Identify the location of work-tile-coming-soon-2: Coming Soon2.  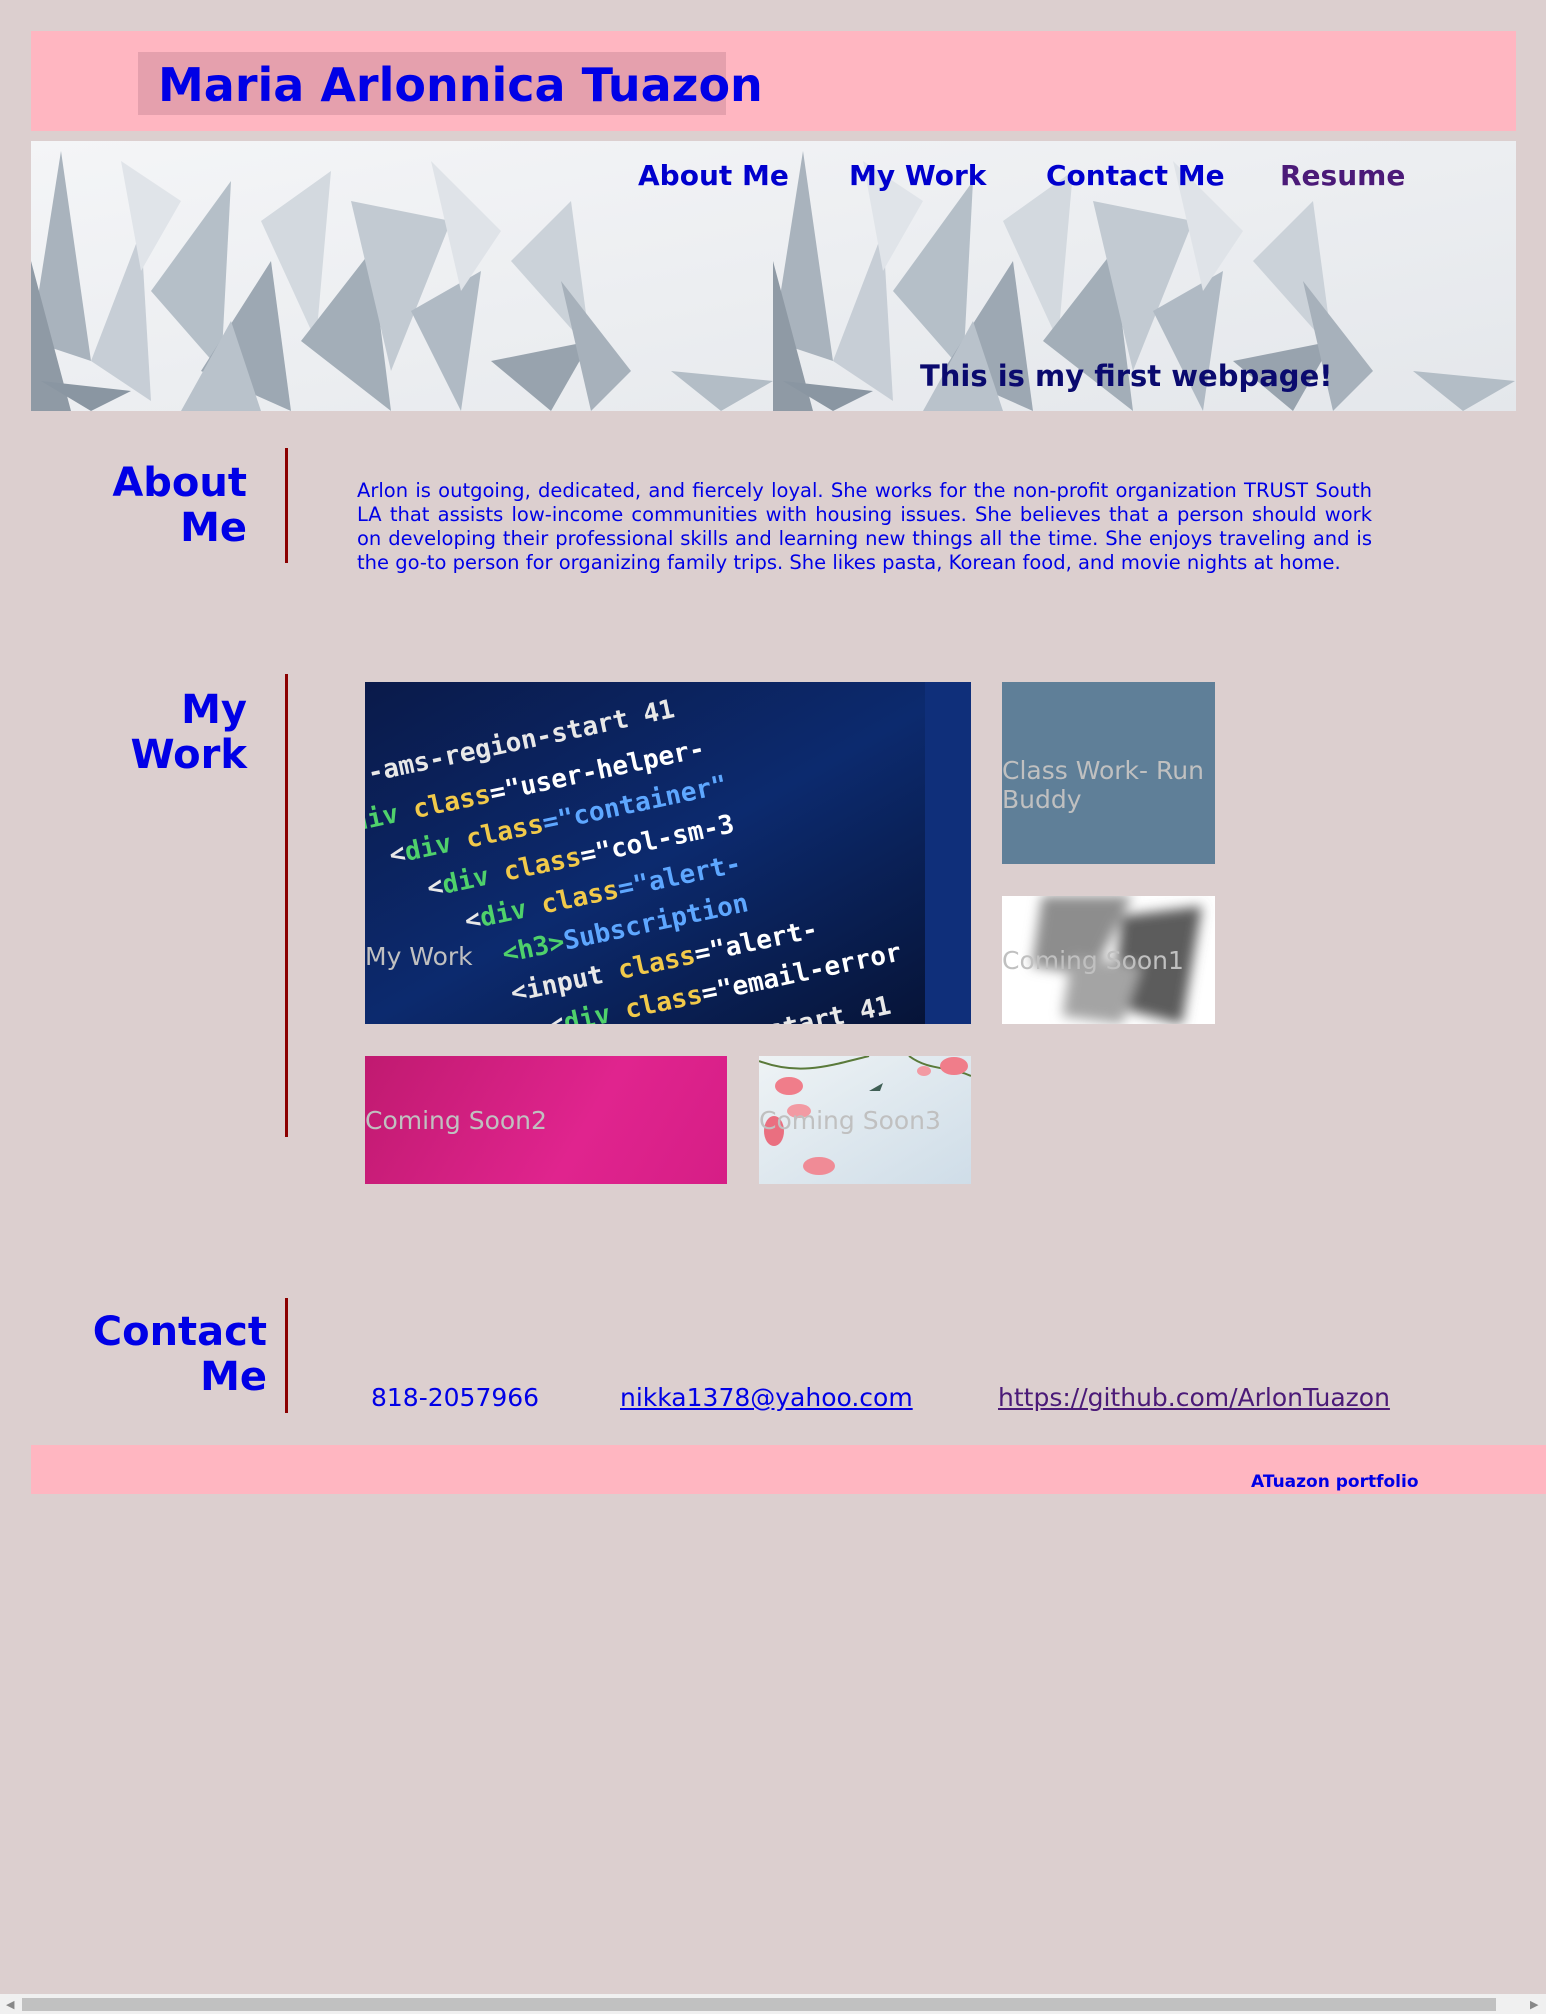
(546, 1120).